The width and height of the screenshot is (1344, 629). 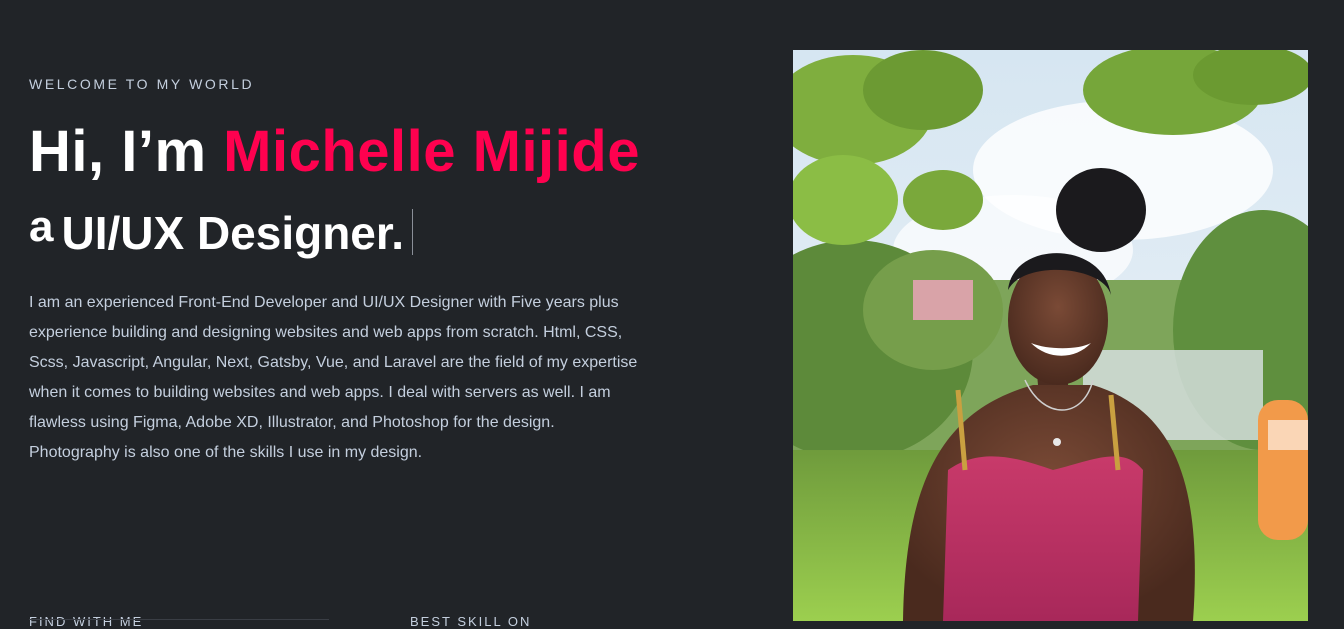 What do you see at coordinates (179, 619) in the screenshot?
I see `divider` at bounding box center [179, 619].